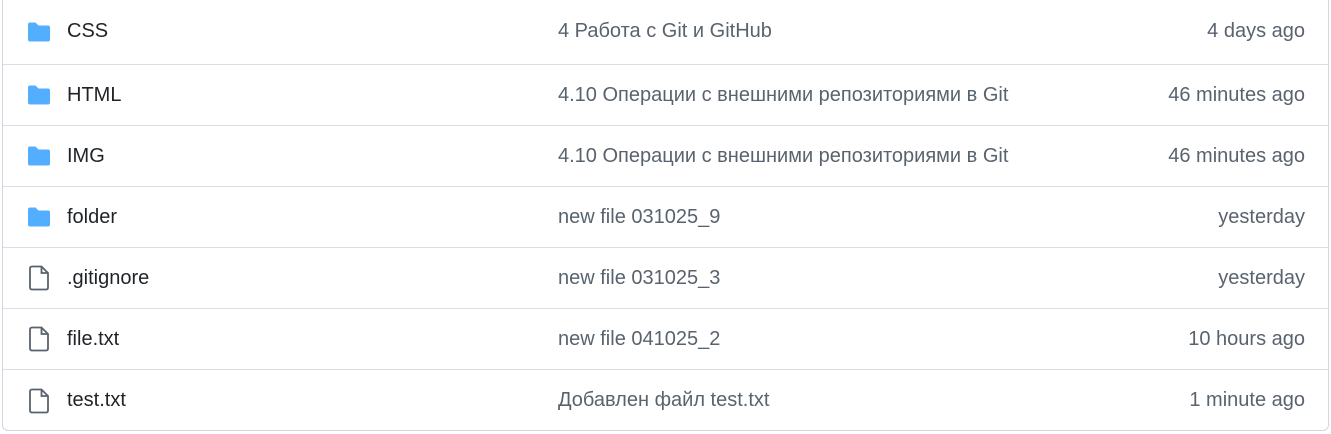 Image resolution: width=1331 pixels, height=434 pixels. I want to click on commit-message-link: new file 031025_9, so click(639, 217).